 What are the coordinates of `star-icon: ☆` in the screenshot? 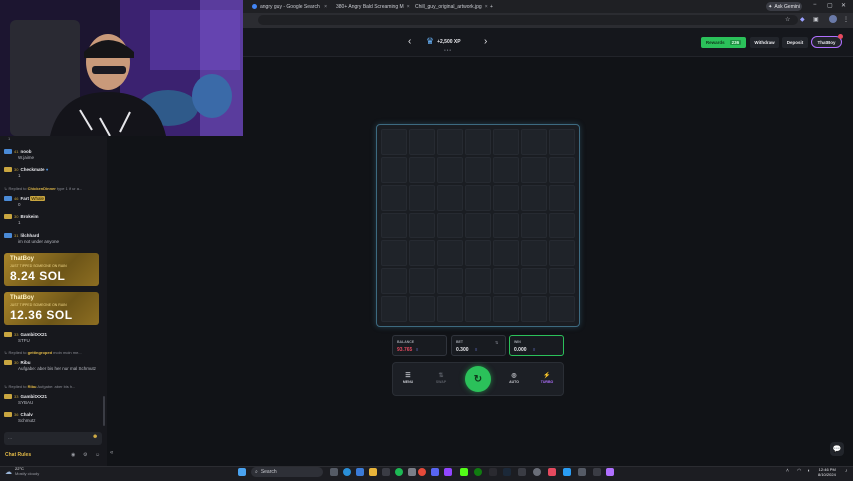 It's located at (787, 19).